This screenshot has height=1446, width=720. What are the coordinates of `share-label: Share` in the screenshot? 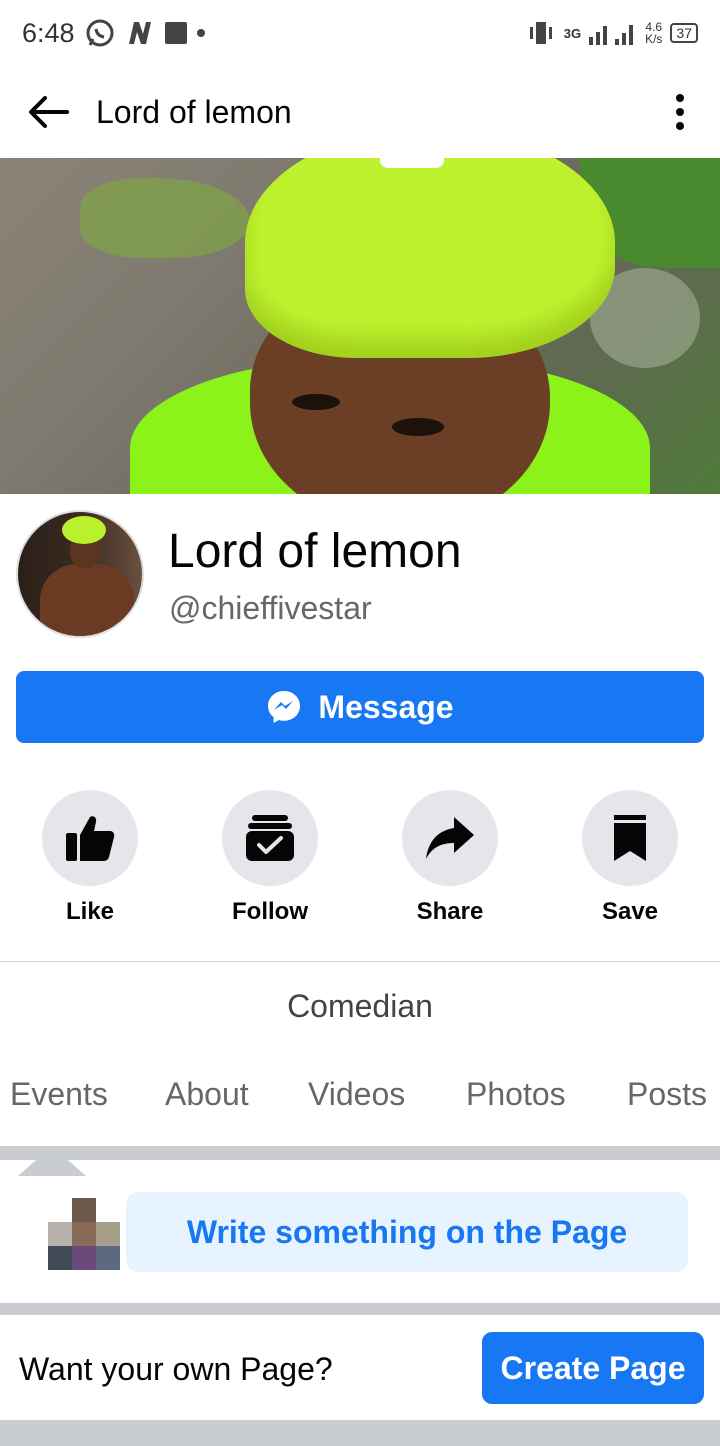 It's located at (450, 911).